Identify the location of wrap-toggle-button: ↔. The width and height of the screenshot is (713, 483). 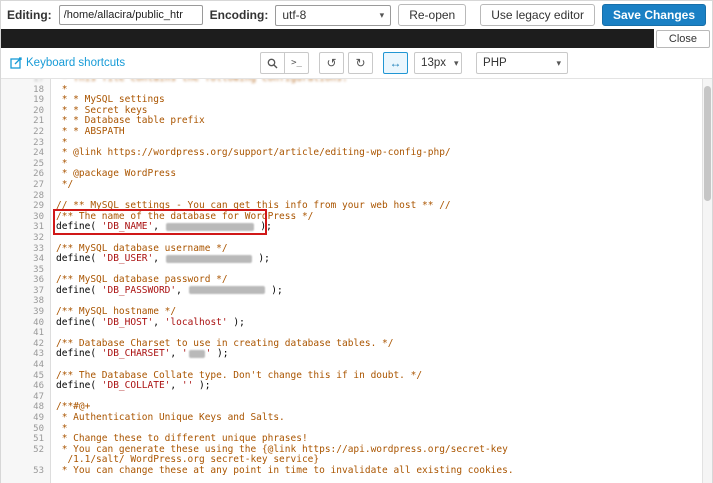
(396, 63).